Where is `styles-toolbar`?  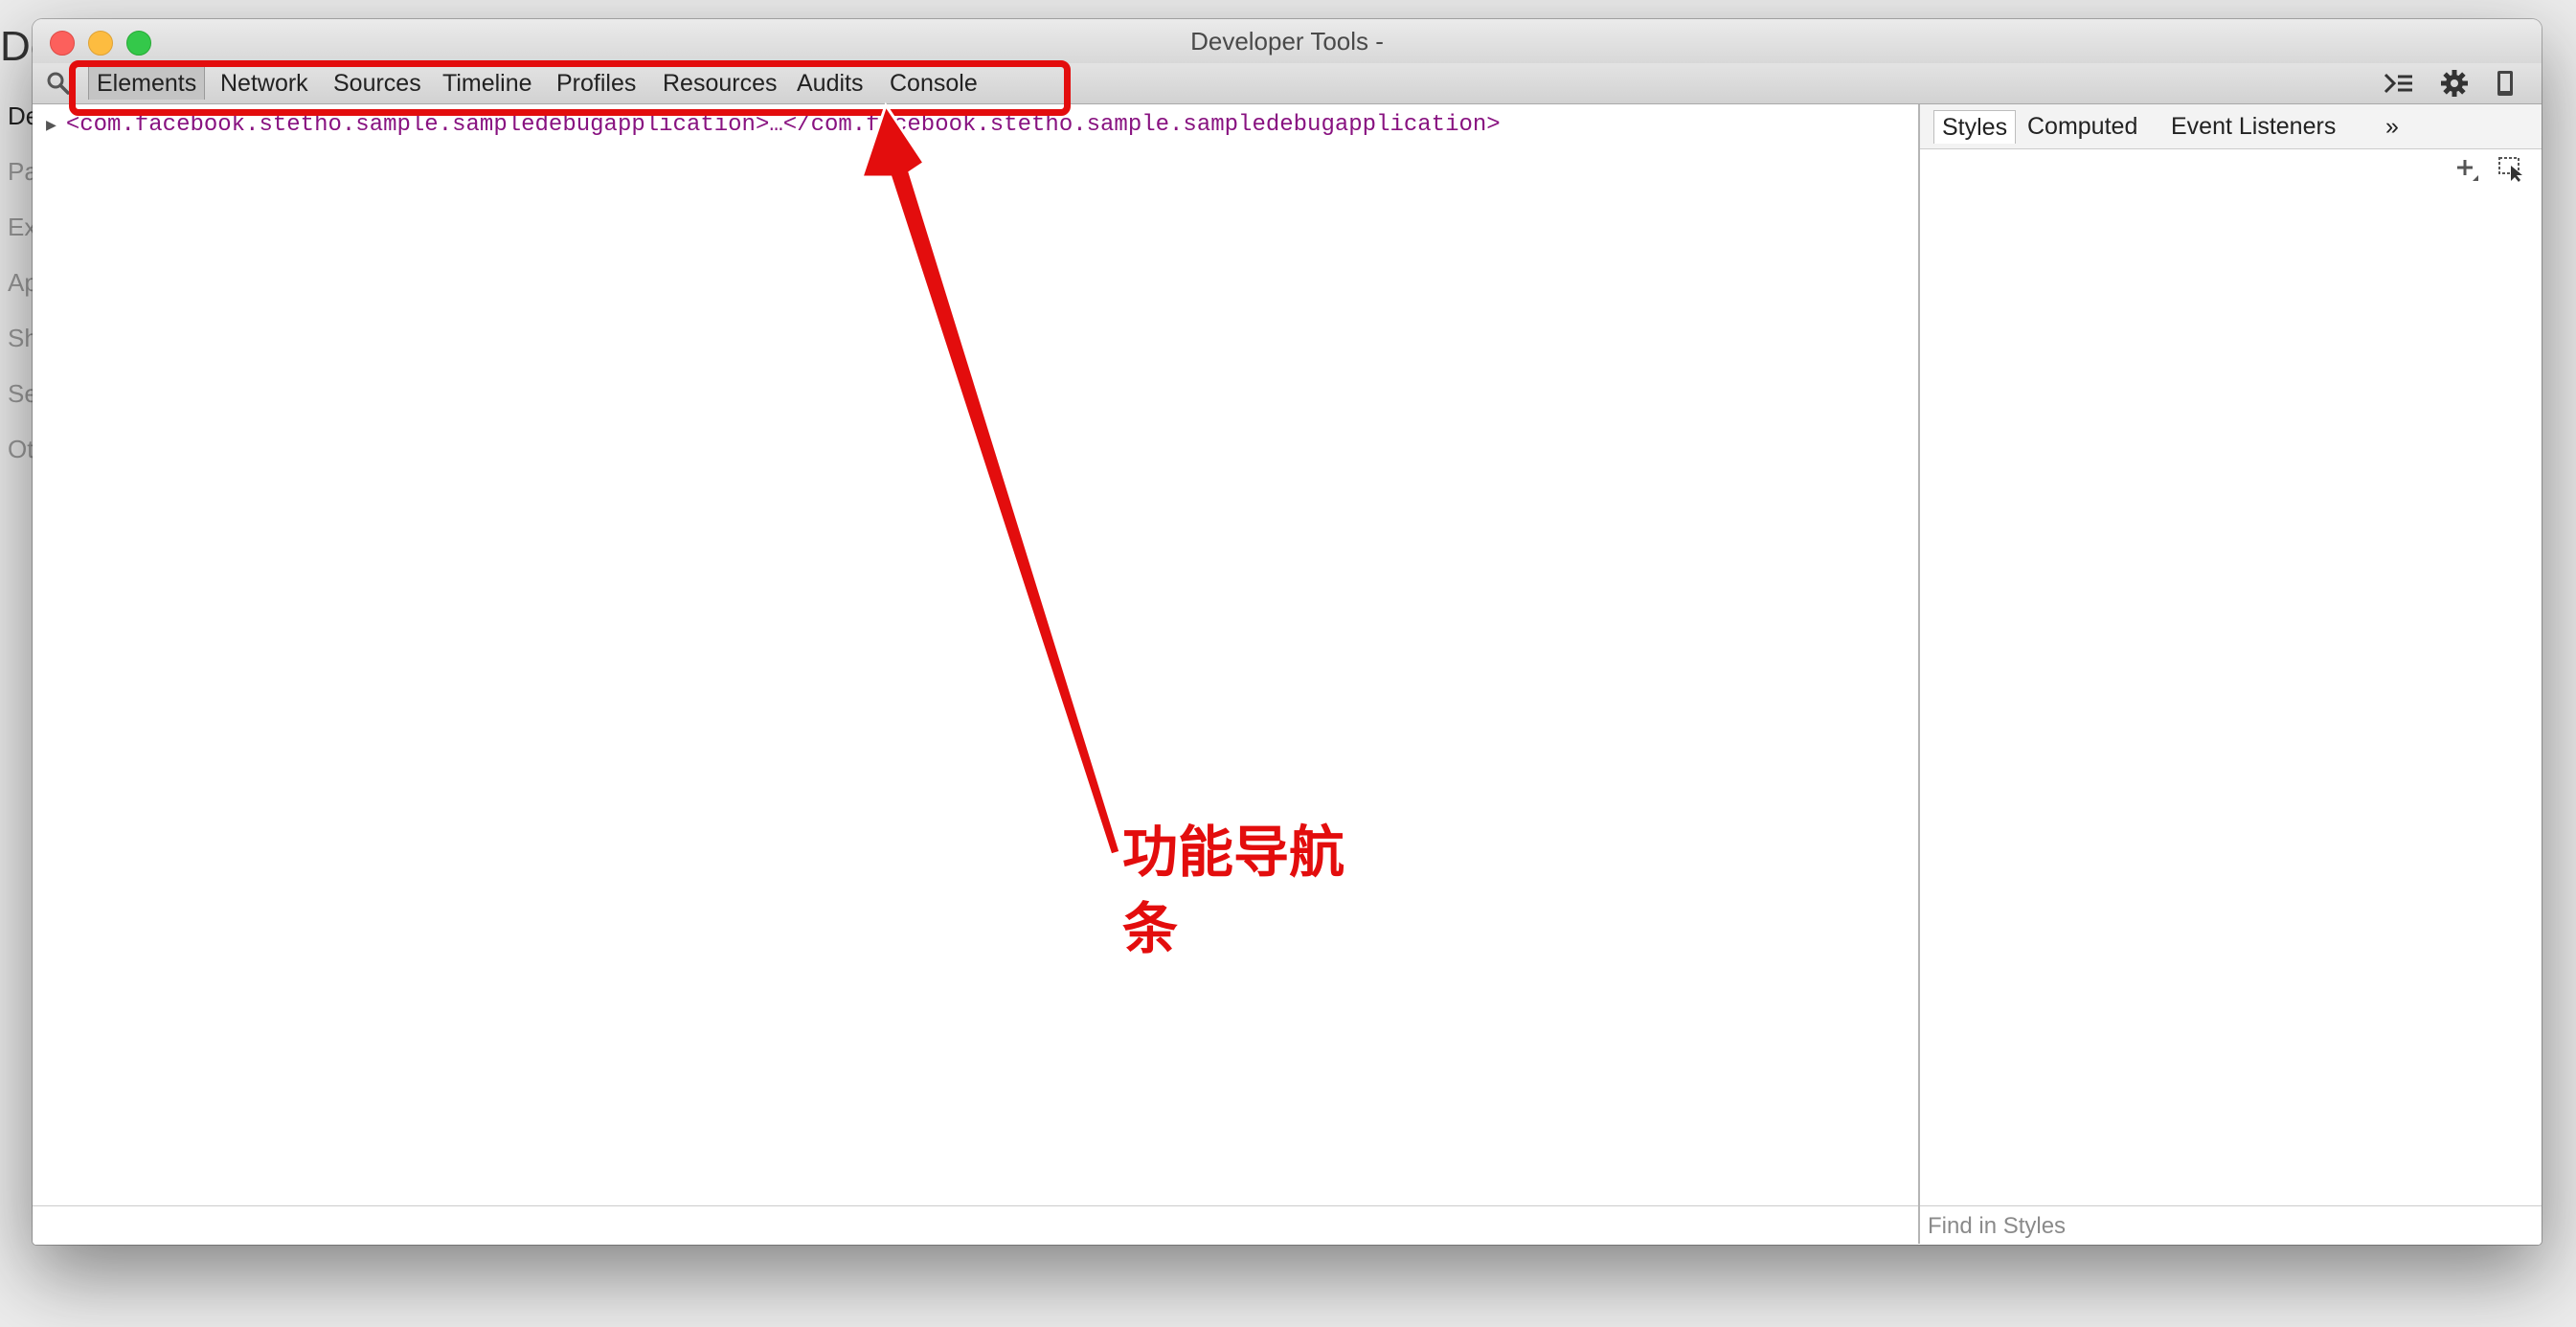 styles-toolbar is located at coordinates (2490, 172).